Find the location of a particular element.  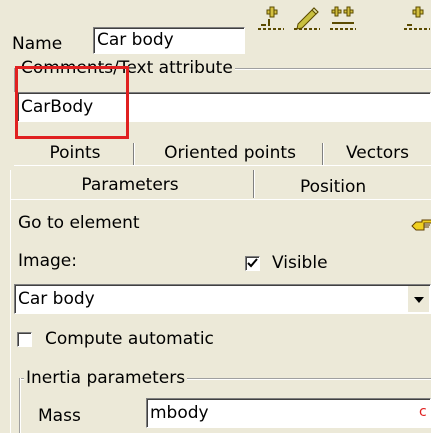

mass-label: Mass is located at coordinates (59, 416).